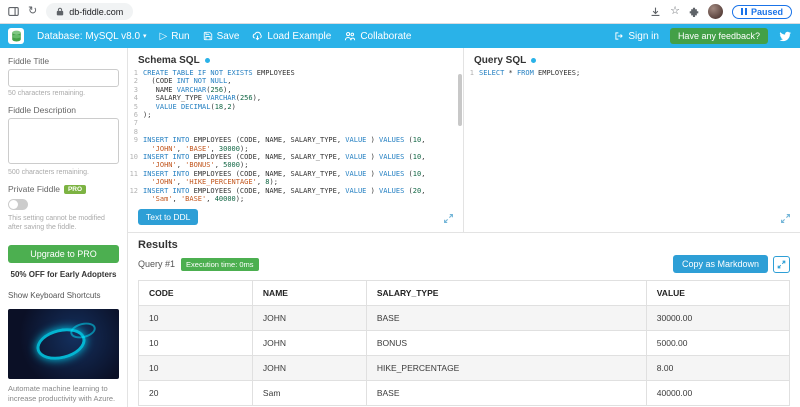 This screenshot has height=407, width=800. Describe the element at coordinates (350, 36) in the screenshot. I see `people-icon` at that location.